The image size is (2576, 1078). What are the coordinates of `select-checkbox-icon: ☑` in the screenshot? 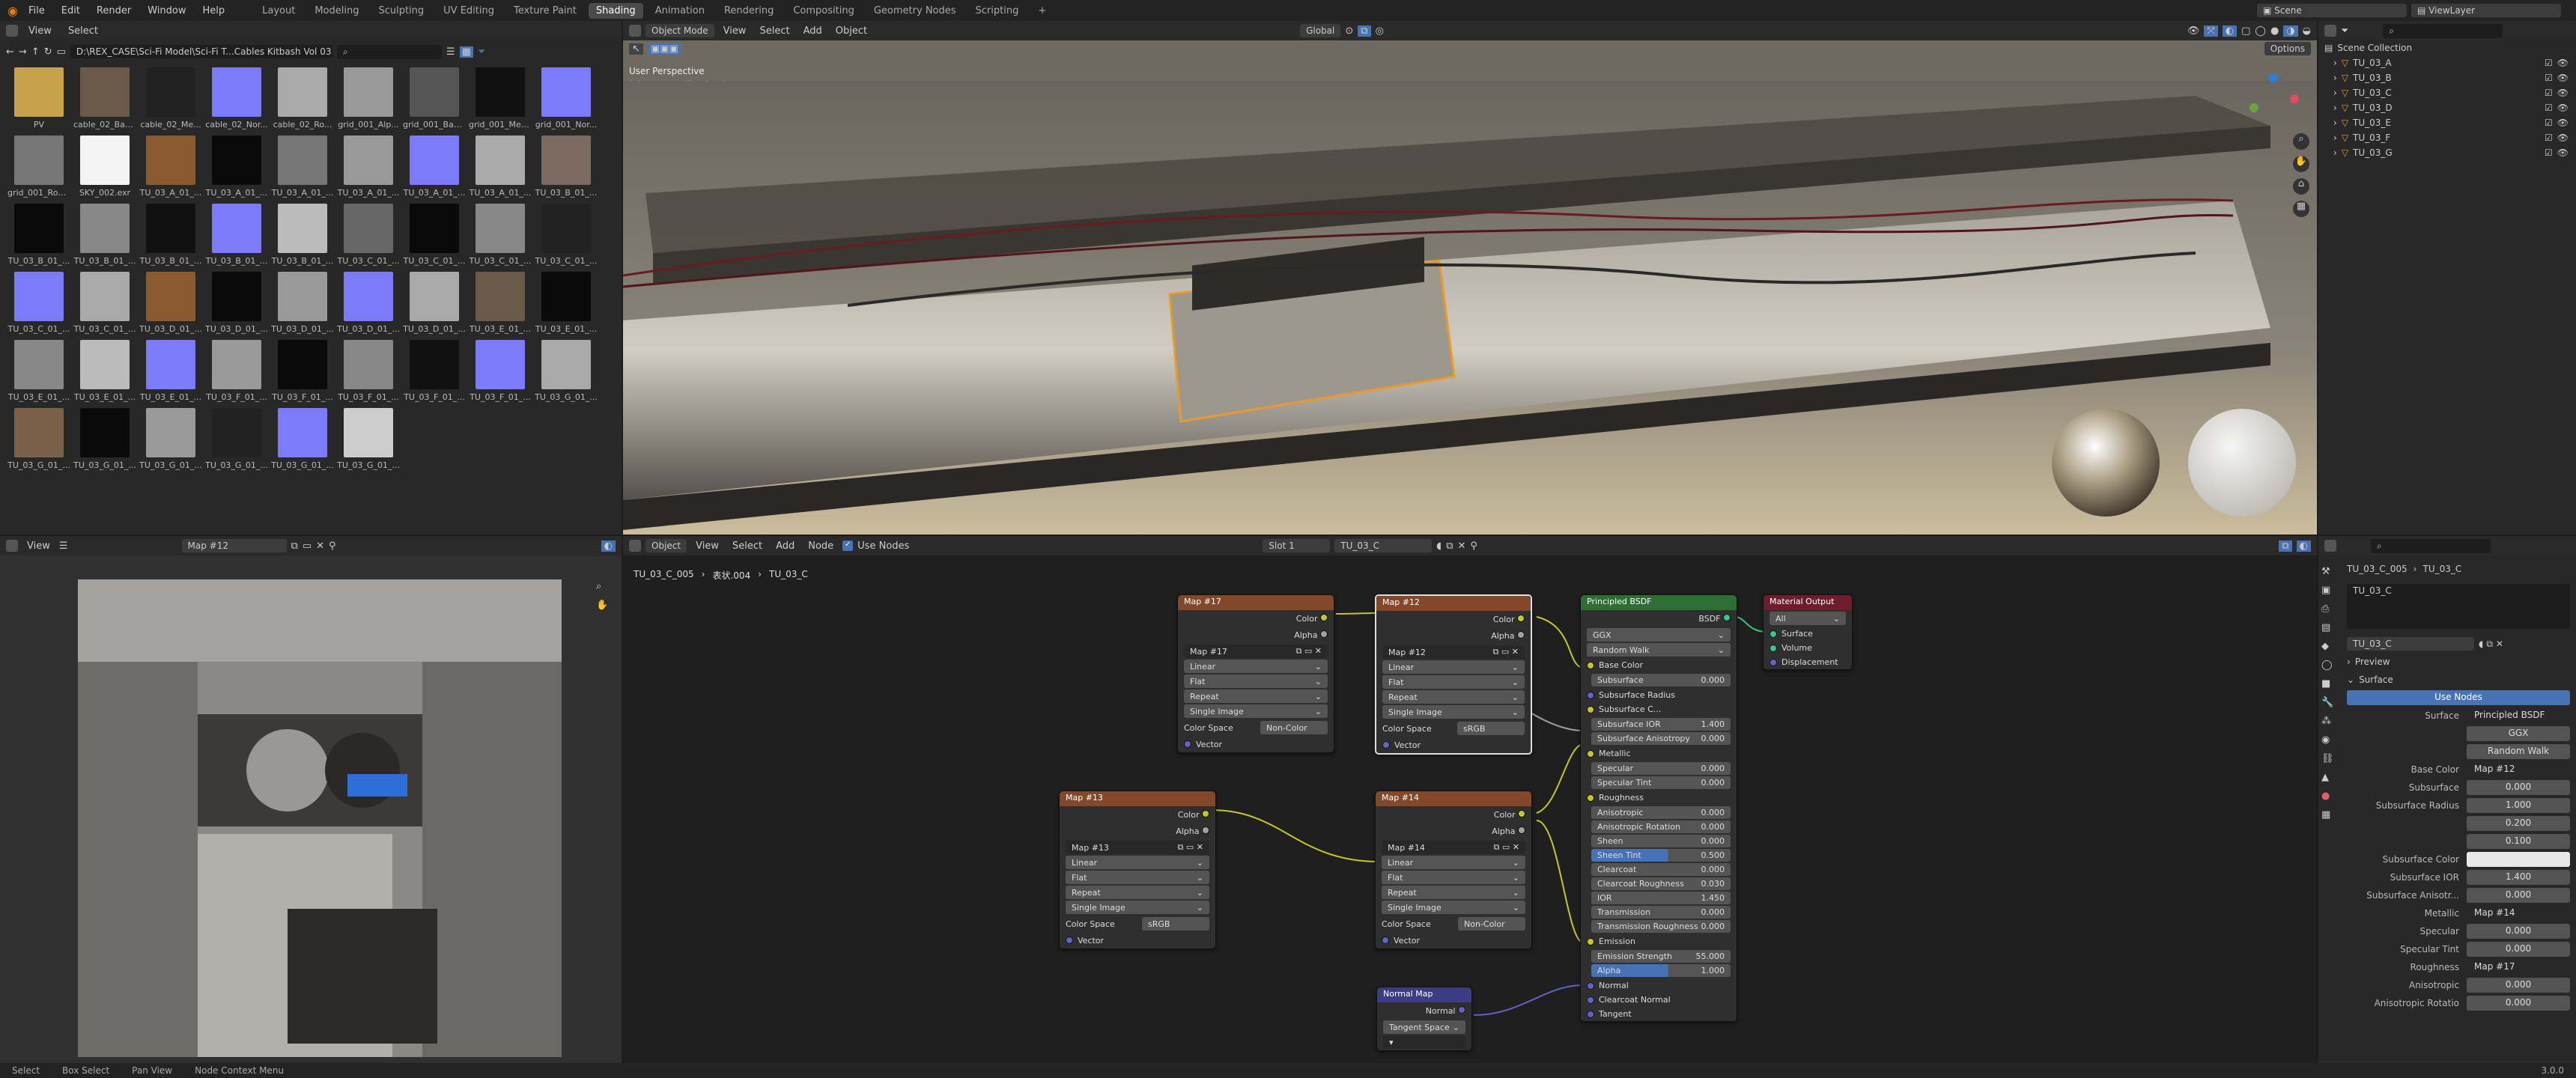 It's located at (2549, 152).